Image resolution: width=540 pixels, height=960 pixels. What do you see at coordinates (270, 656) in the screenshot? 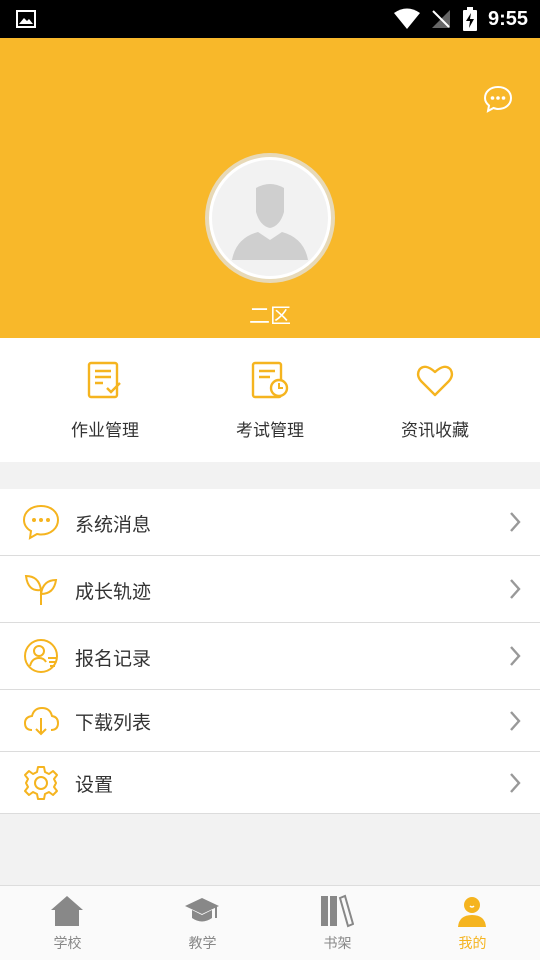
I see `menu-item-registration-records: 报名记录` at bounding box center [270, 656].